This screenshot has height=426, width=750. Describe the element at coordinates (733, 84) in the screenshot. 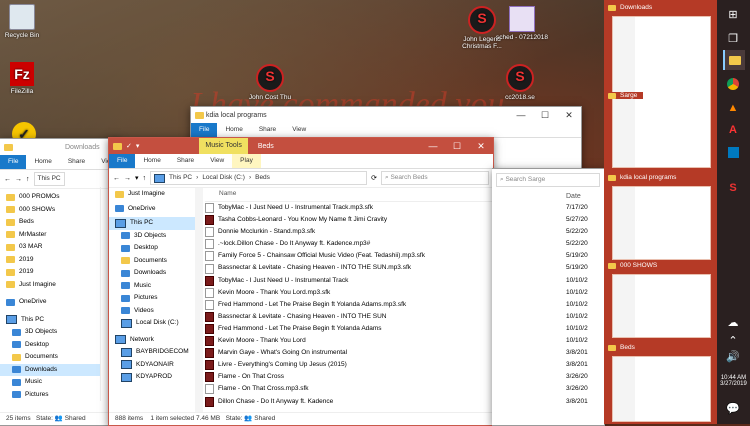

I see `chrome-icon` at that location.